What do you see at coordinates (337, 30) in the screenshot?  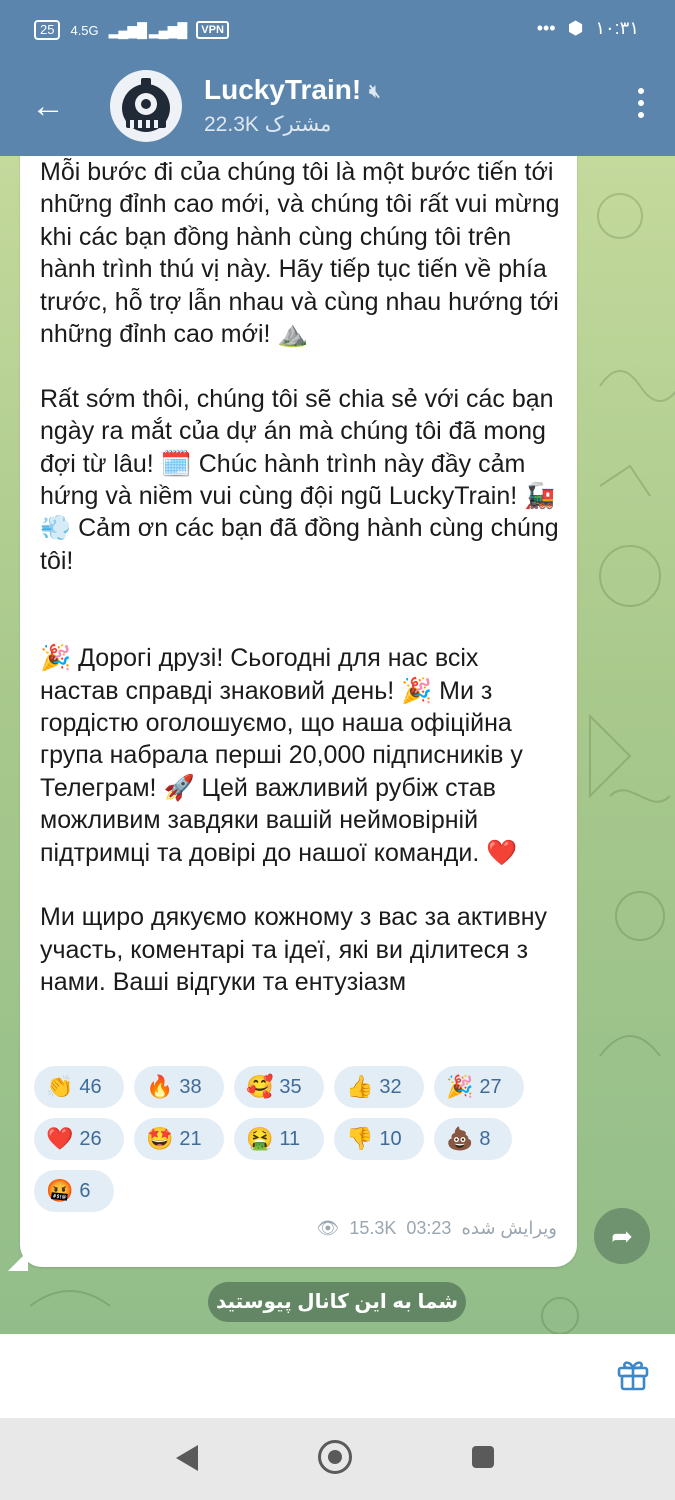 I see `status-bar: 25 4.5G ▂▄▆█ ▂▄▆█ VPN ••• ⬢ ۱۰:۳۱` at bounding box center [337, 30].